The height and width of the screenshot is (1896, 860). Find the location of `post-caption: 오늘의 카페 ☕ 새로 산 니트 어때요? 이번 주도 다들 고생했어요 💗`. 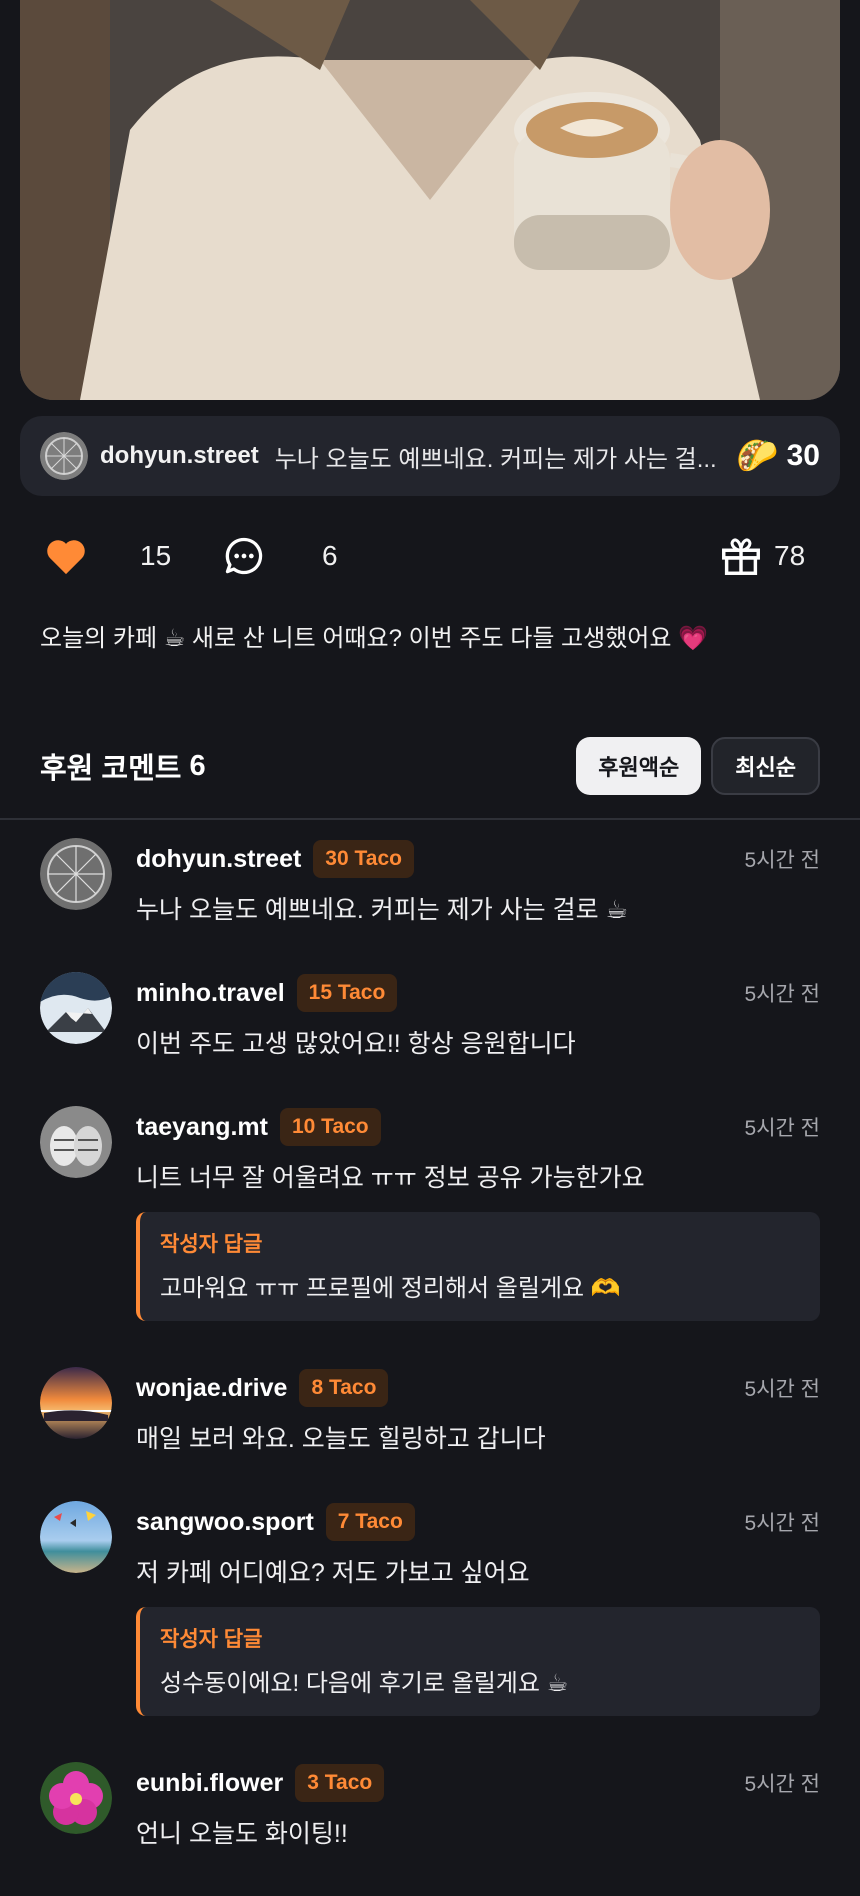

post-caption: 오늘의 카페 ☕ 새로 산 니트 어때요? 이번 주도 다들 고생했어요 💗 is located at coordinates (374, 638).